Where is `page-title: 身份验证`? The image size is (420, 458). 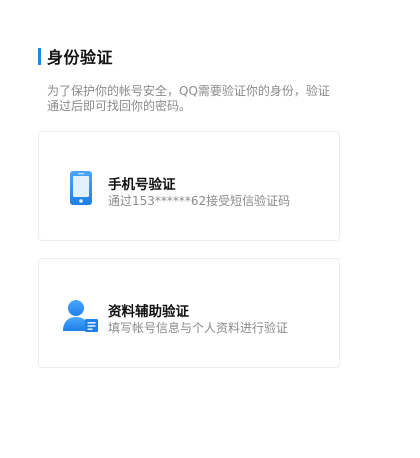 page-title: 身份验证 is located at coordinates (80, 57).